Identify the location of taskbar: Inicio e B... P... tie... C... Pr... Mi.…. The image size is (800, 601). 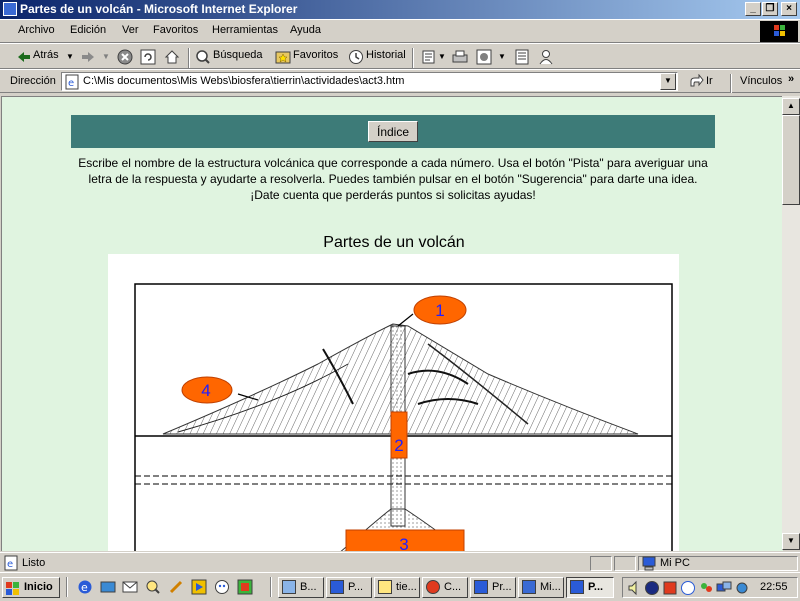
(400, 586).